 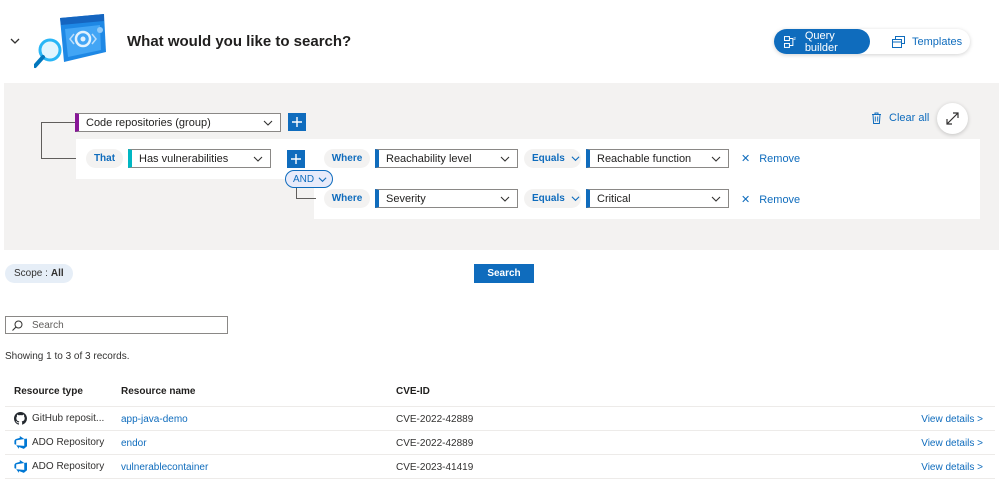 I want to click on value-value: Reachable function, so click(x=644, y=158).